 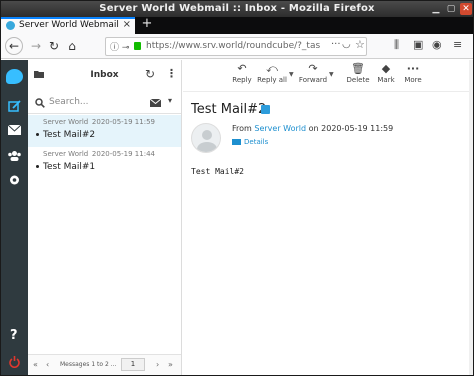 What do you see at coordinates (360, 44) in the screenshot?
I see `bookmark-star-icon: ☆` at bounding box center [360, 44].